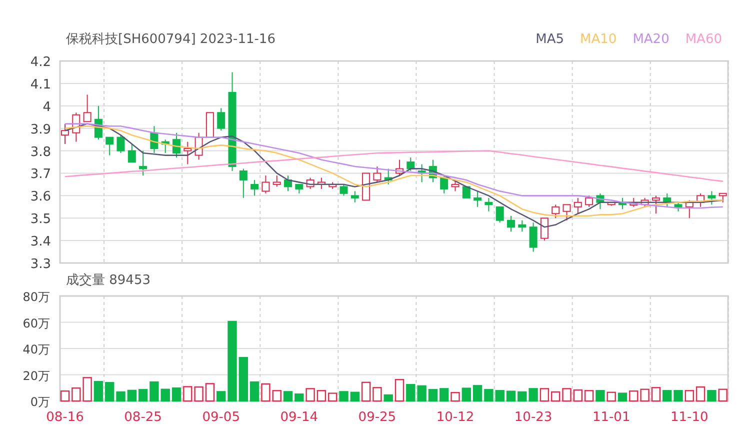 This screenshot has height=440, width=740. Describe the element at coordinates (221, 417) in the screenshot. I see `date-label: 09-05` at that location.